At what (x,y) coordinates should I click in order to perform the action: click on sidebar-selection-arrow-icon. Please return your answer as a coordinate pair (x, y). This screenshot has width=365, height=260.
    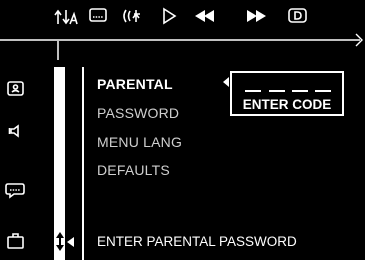
    Looking at the image, I should click on (71, 242).